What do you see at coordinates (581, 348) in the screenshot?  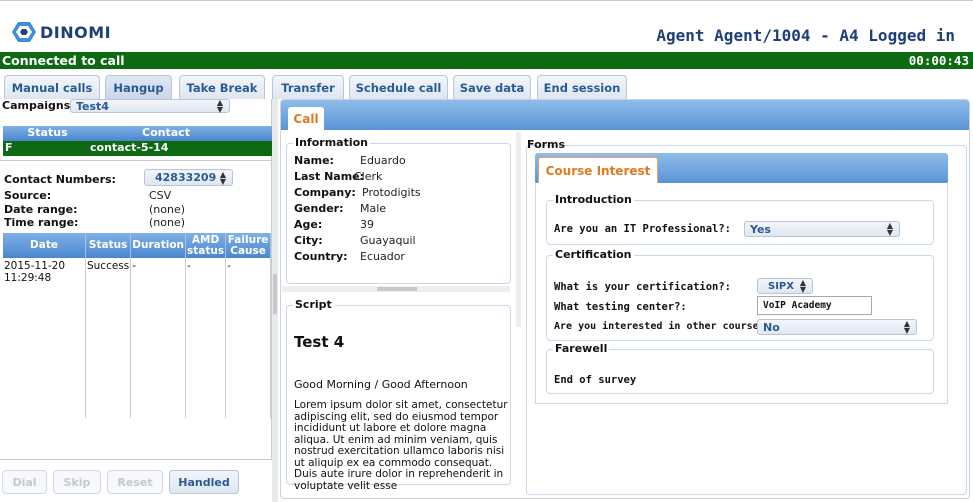 I see `farewell-legend: Farewell` at bounding box center [581, 348].